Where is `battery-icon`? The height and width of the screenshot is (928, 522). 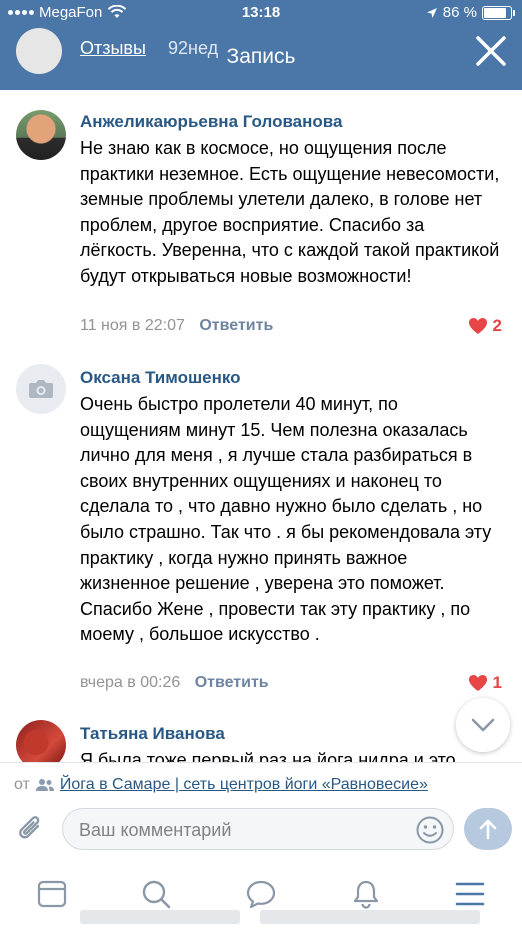
battery-icon is located at coordinates (498, 12).